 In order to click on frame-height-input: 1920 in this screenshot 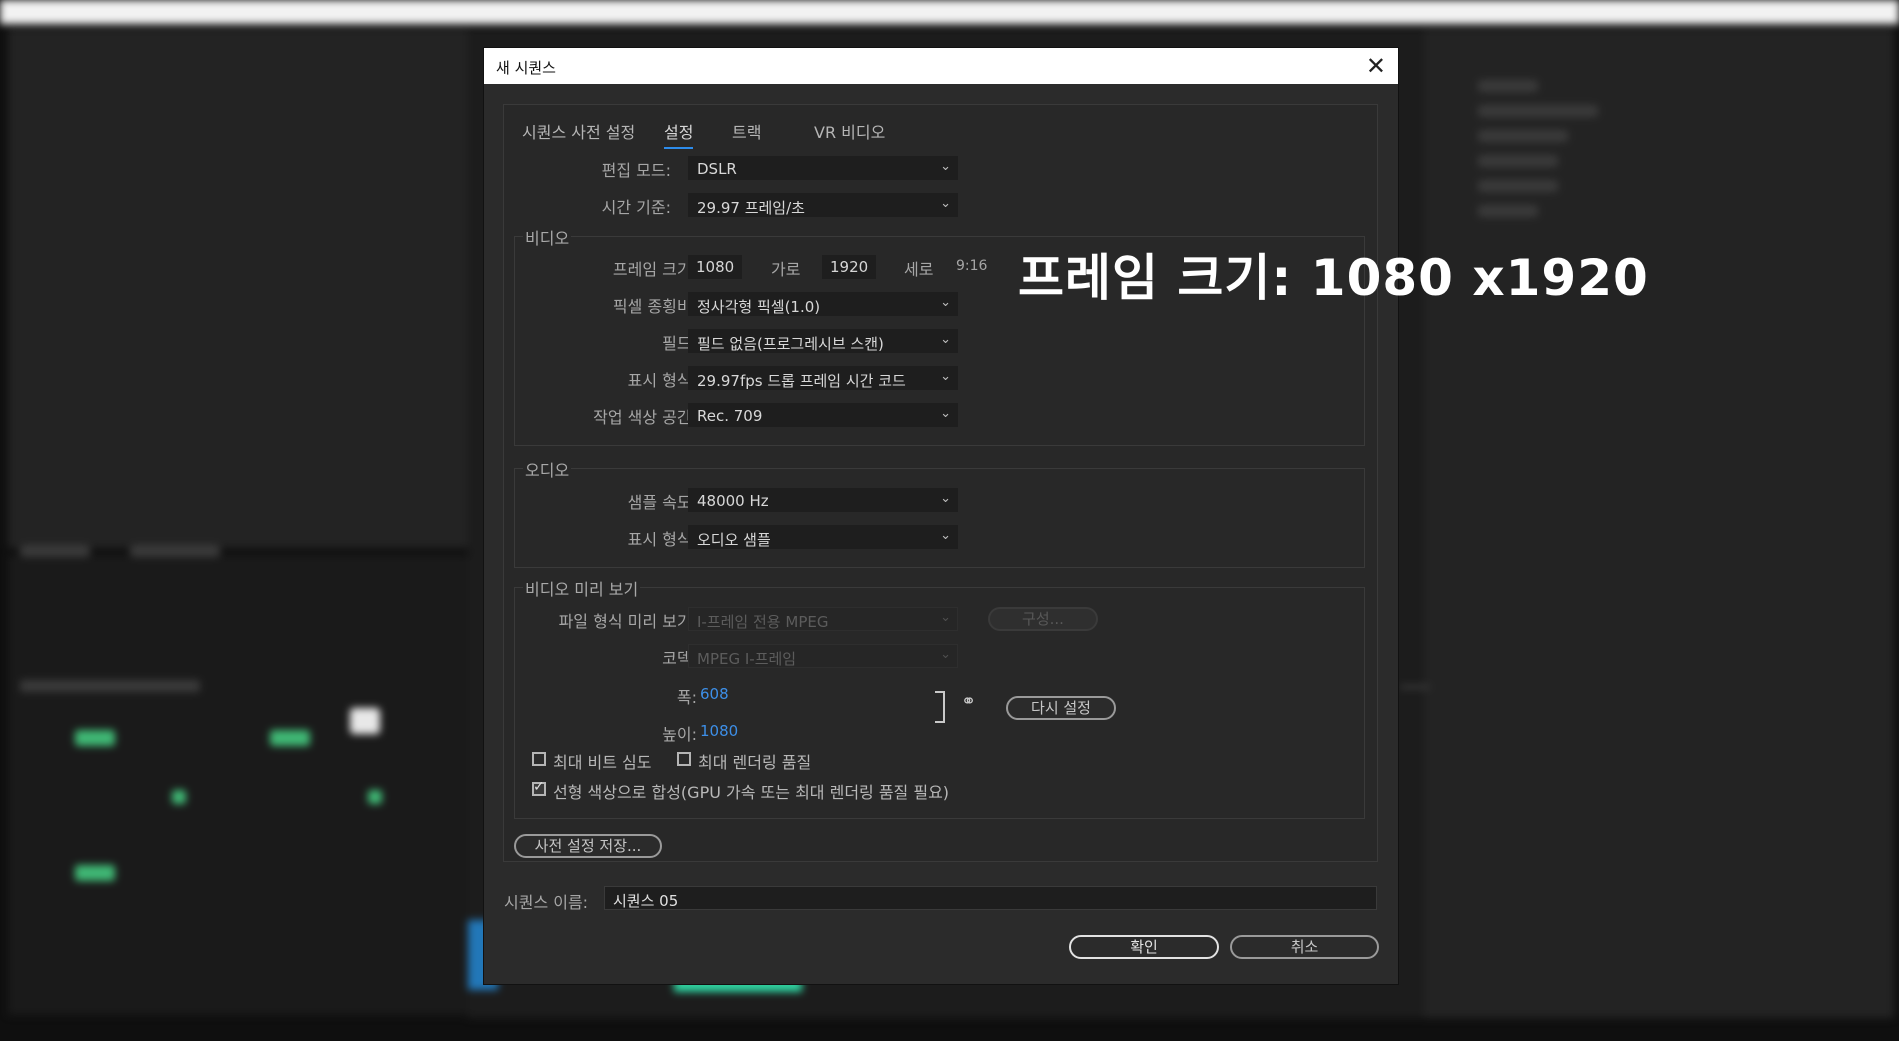, I will do `click(849, 267)`.